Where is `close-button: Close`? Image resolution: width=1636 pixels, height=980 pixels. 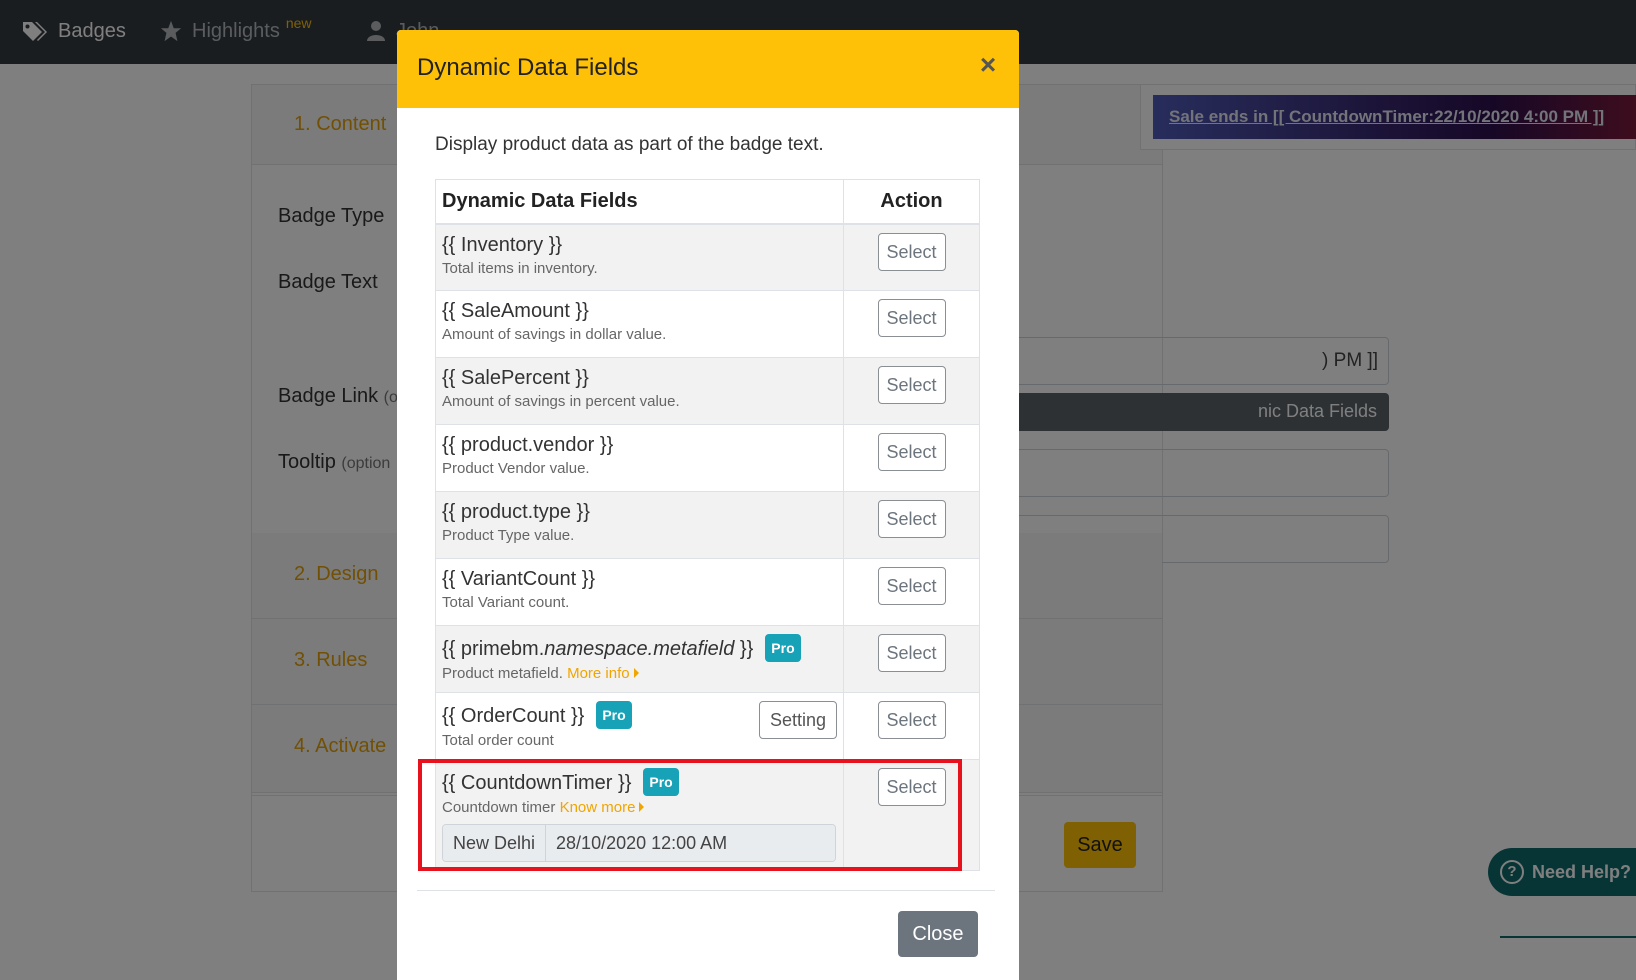
close-button: Close is located at coordinates (938, 934).